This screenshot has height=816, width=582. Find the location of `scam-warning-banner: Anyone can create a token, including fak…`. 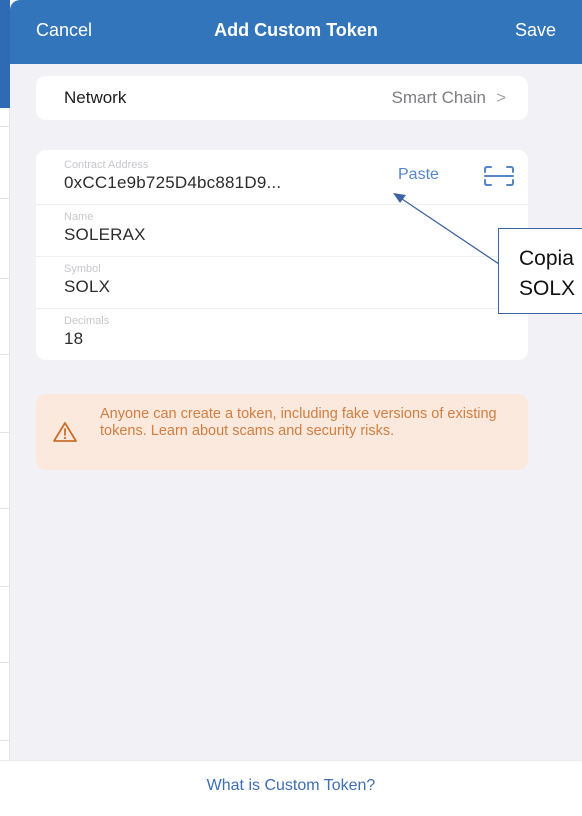

scam-warning-banner: Anyone can create a token, including fak… is located at coordinates (282, 432).